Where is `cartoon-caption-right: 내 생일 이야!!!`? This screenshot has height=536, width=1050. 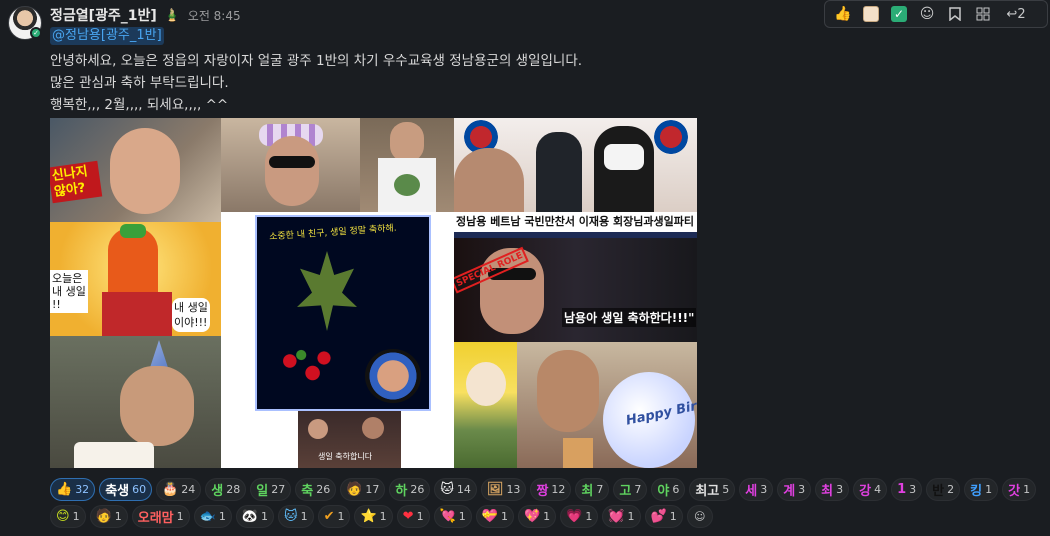
cartoon-caption-right: 내 생일 이야!!! is located at coordinates (191, 315).